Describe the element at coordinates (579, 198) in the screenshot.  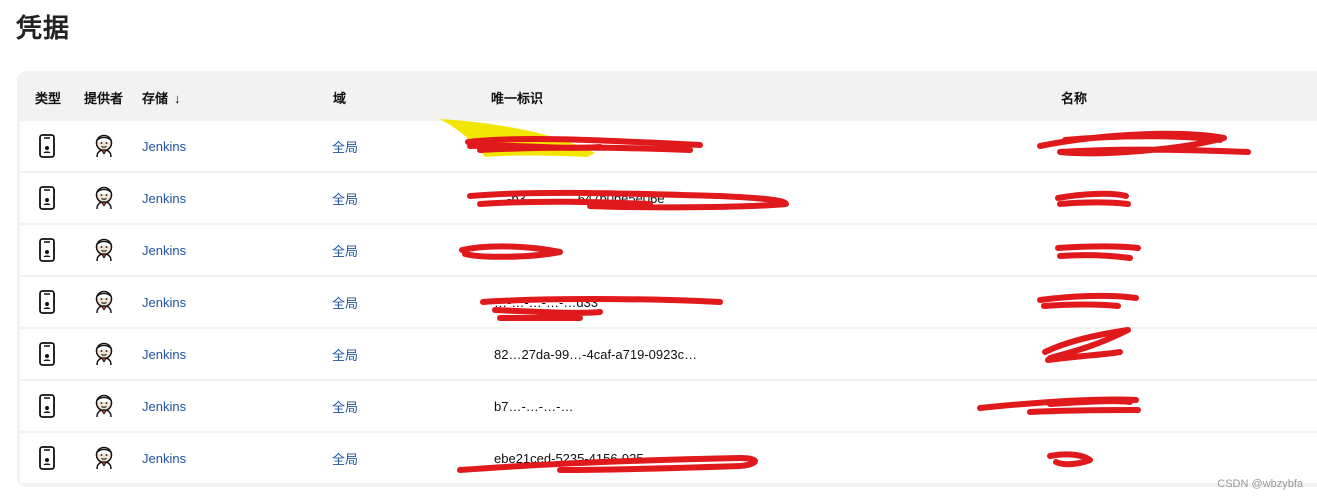
I see `credential-id: …-b3…-…-…-647b0be5e06e` at that location.